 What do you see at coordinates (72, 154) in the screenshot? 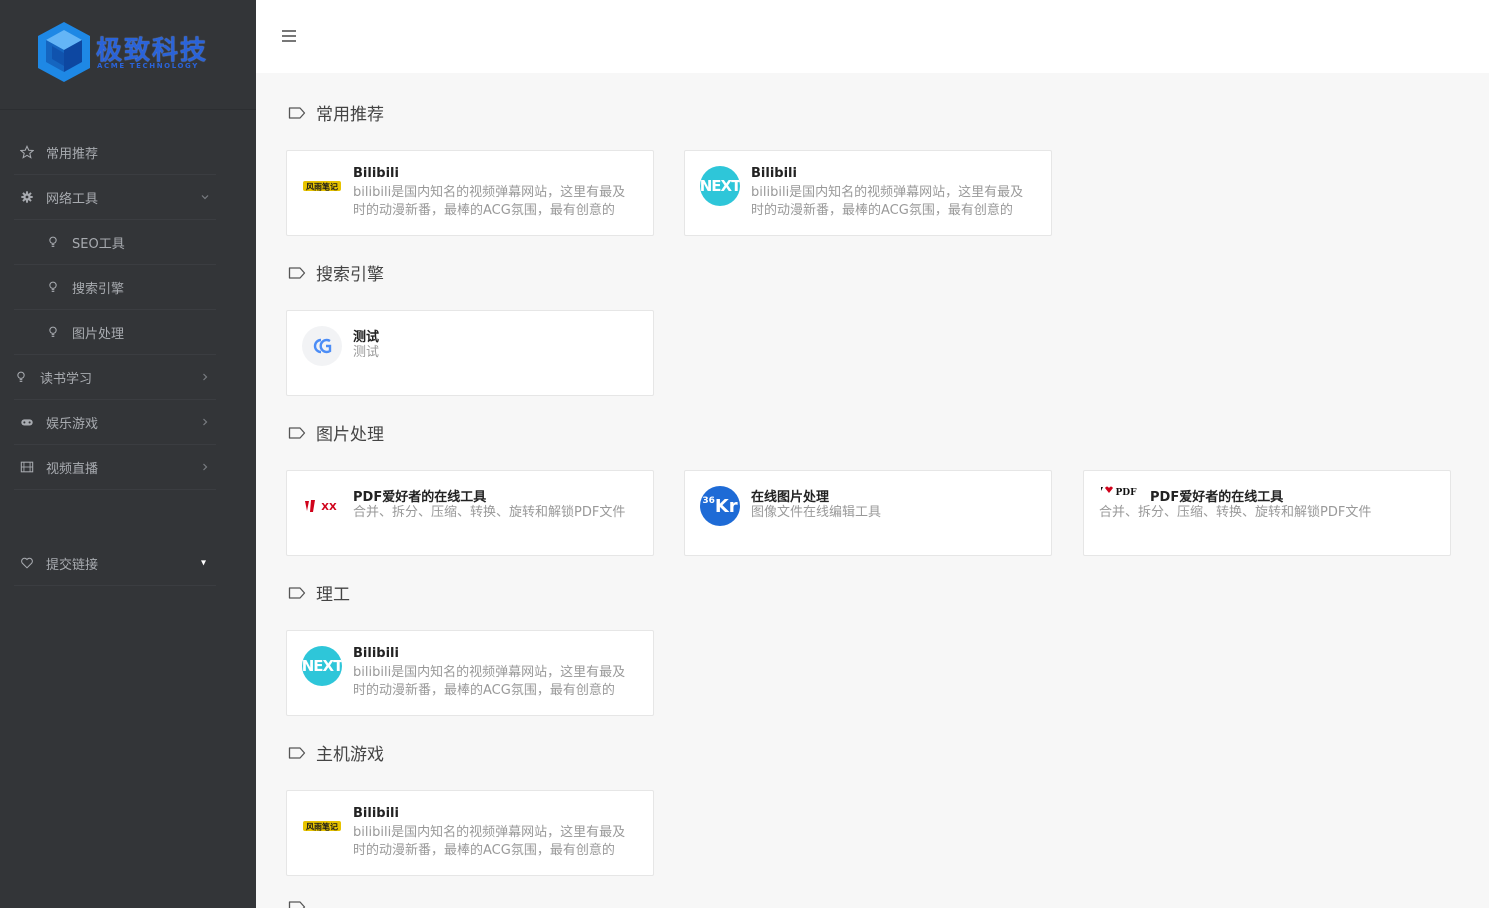
I see `sidebar-item-label: 常用推荐` at bounding box center [72, 154].